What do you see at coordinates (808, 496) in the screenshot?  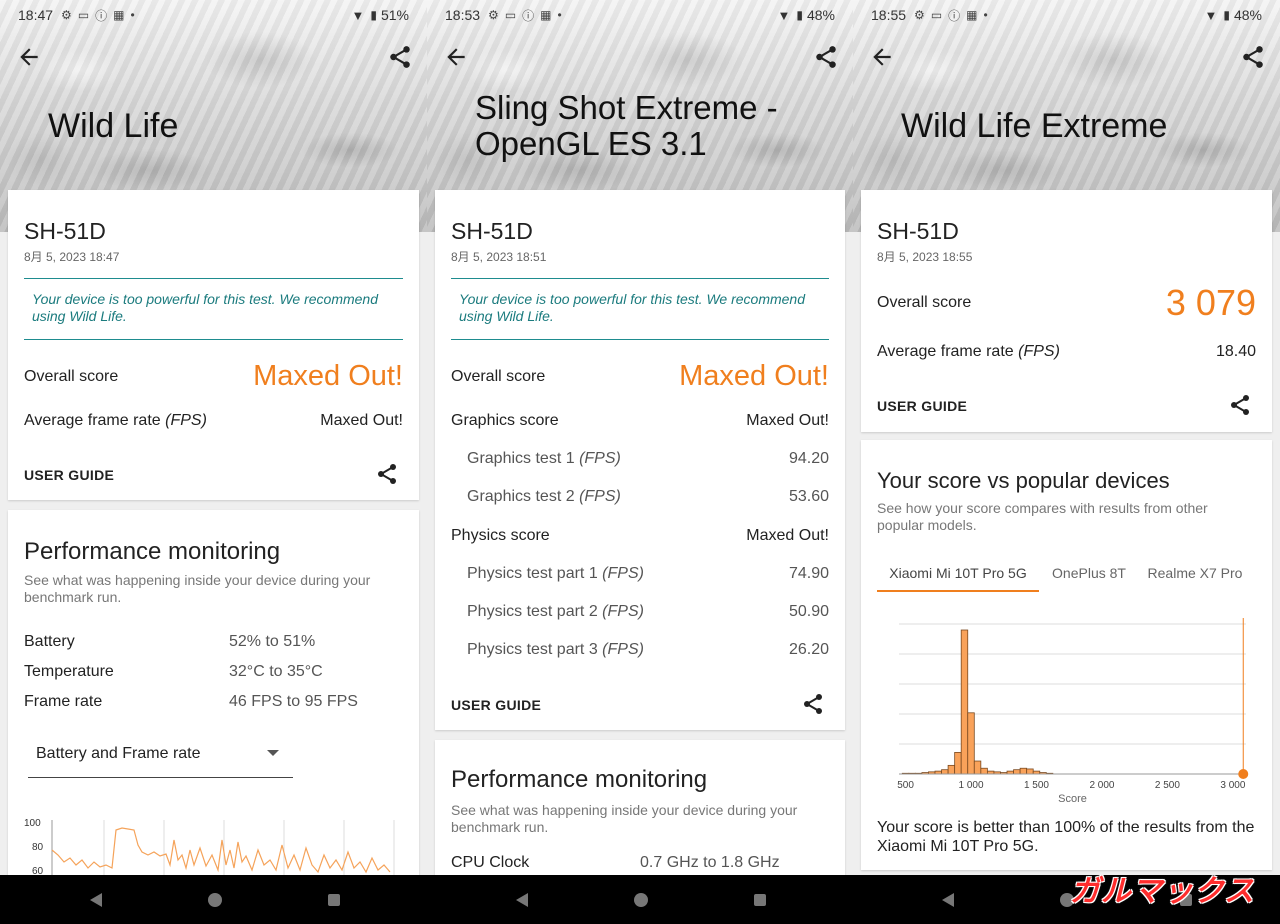 I see `graphics-test-2-value: 53.60` at bounding box center [808, 496].